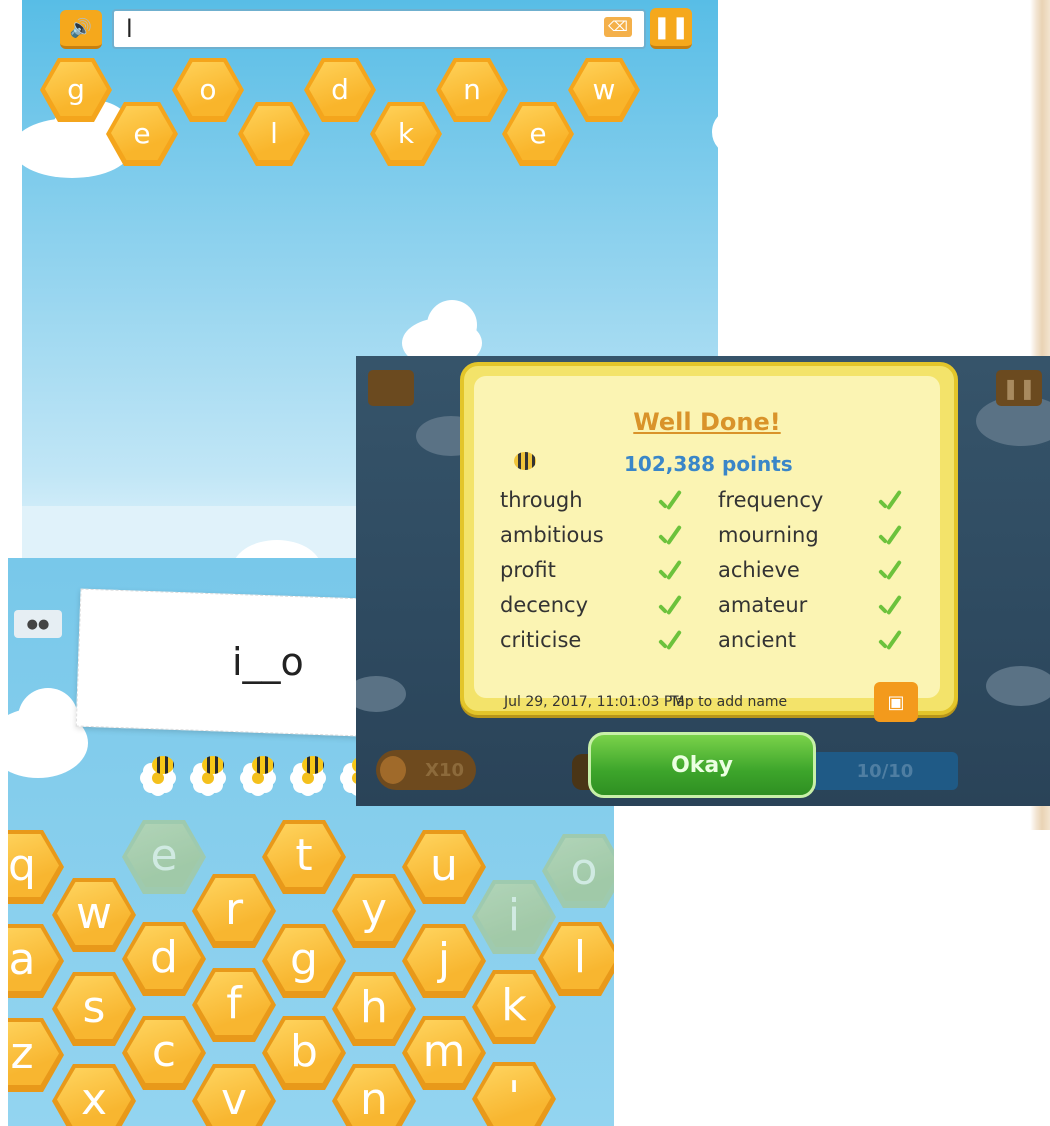 The image size is (1050, 1126). Describe the element at coordinates (94, 1095) in the screenshot. I see `key-x: x` at that location.